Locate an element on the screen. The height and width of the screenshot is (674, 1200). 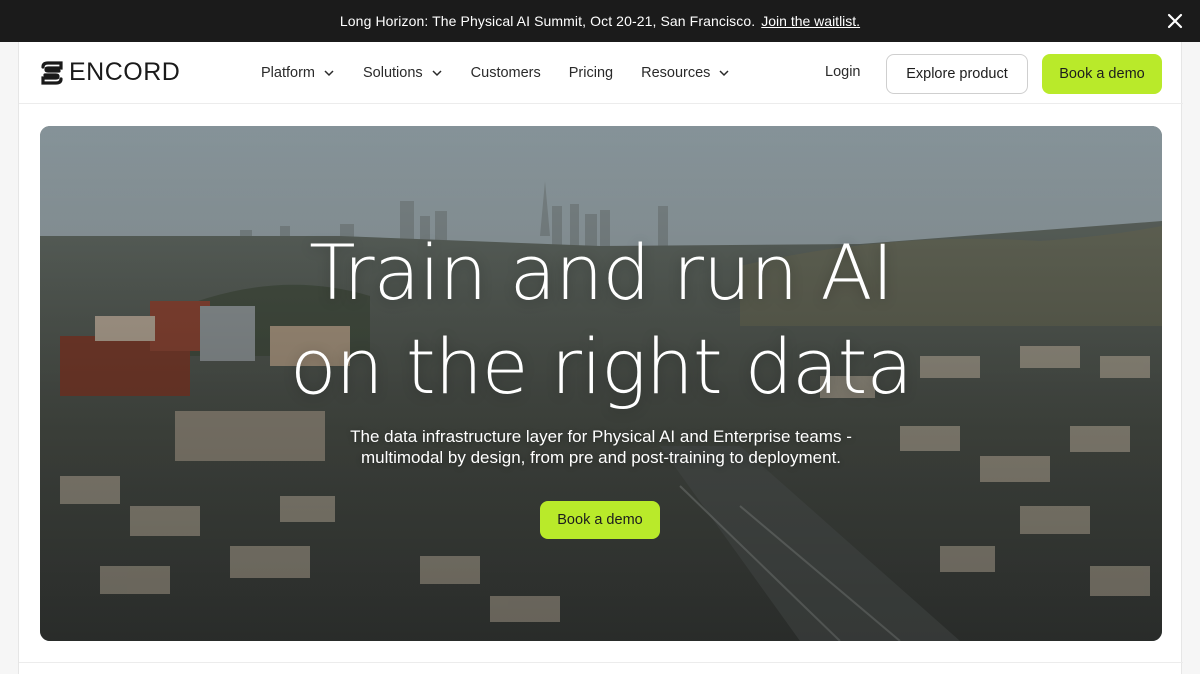
nav-item-pricing: Pricing is located at coordinates (591, 73).